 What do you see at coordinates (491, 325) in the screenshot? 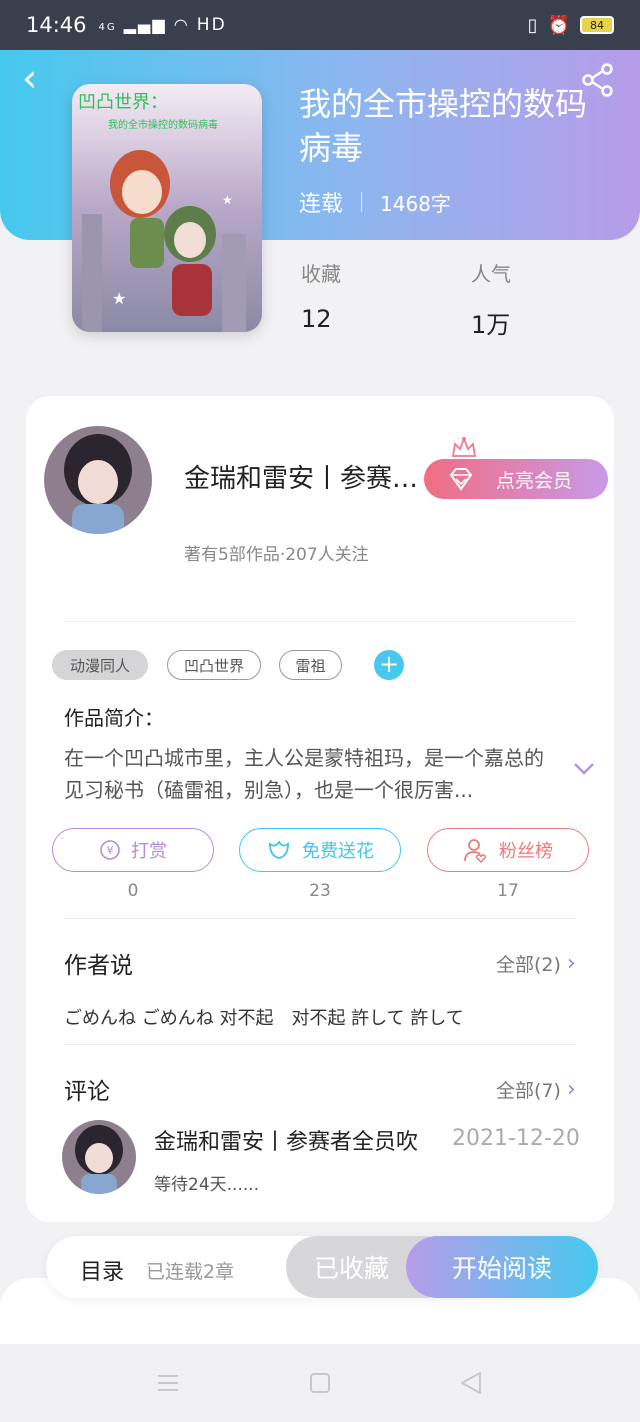
I see `stat-value: 1万` at bounding box center [491, 325].